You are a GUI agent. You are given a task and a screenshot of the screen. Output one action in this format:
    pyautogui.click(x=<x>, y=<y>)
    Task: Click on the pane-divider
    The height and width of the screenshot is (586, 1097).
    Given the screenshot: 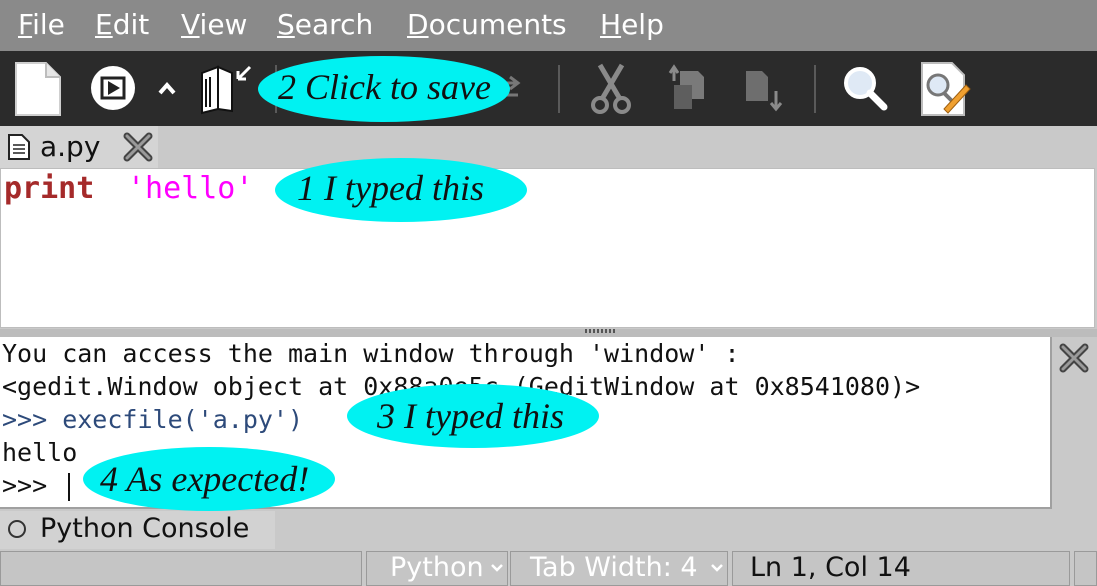 What is the action you would take?
    pyautogui.click(x=548, y=333)
    